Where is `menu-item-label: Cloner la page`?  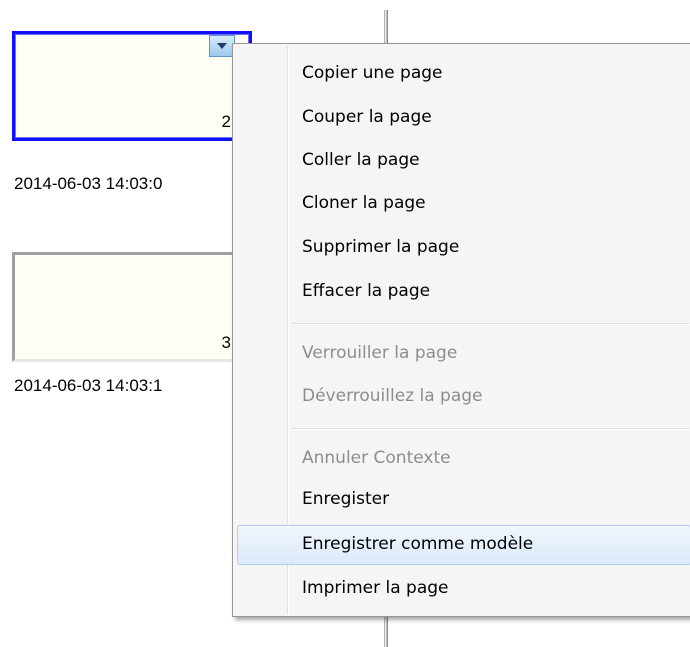 menu-item-label: Cloner la page is located at coordinates (364, 203).